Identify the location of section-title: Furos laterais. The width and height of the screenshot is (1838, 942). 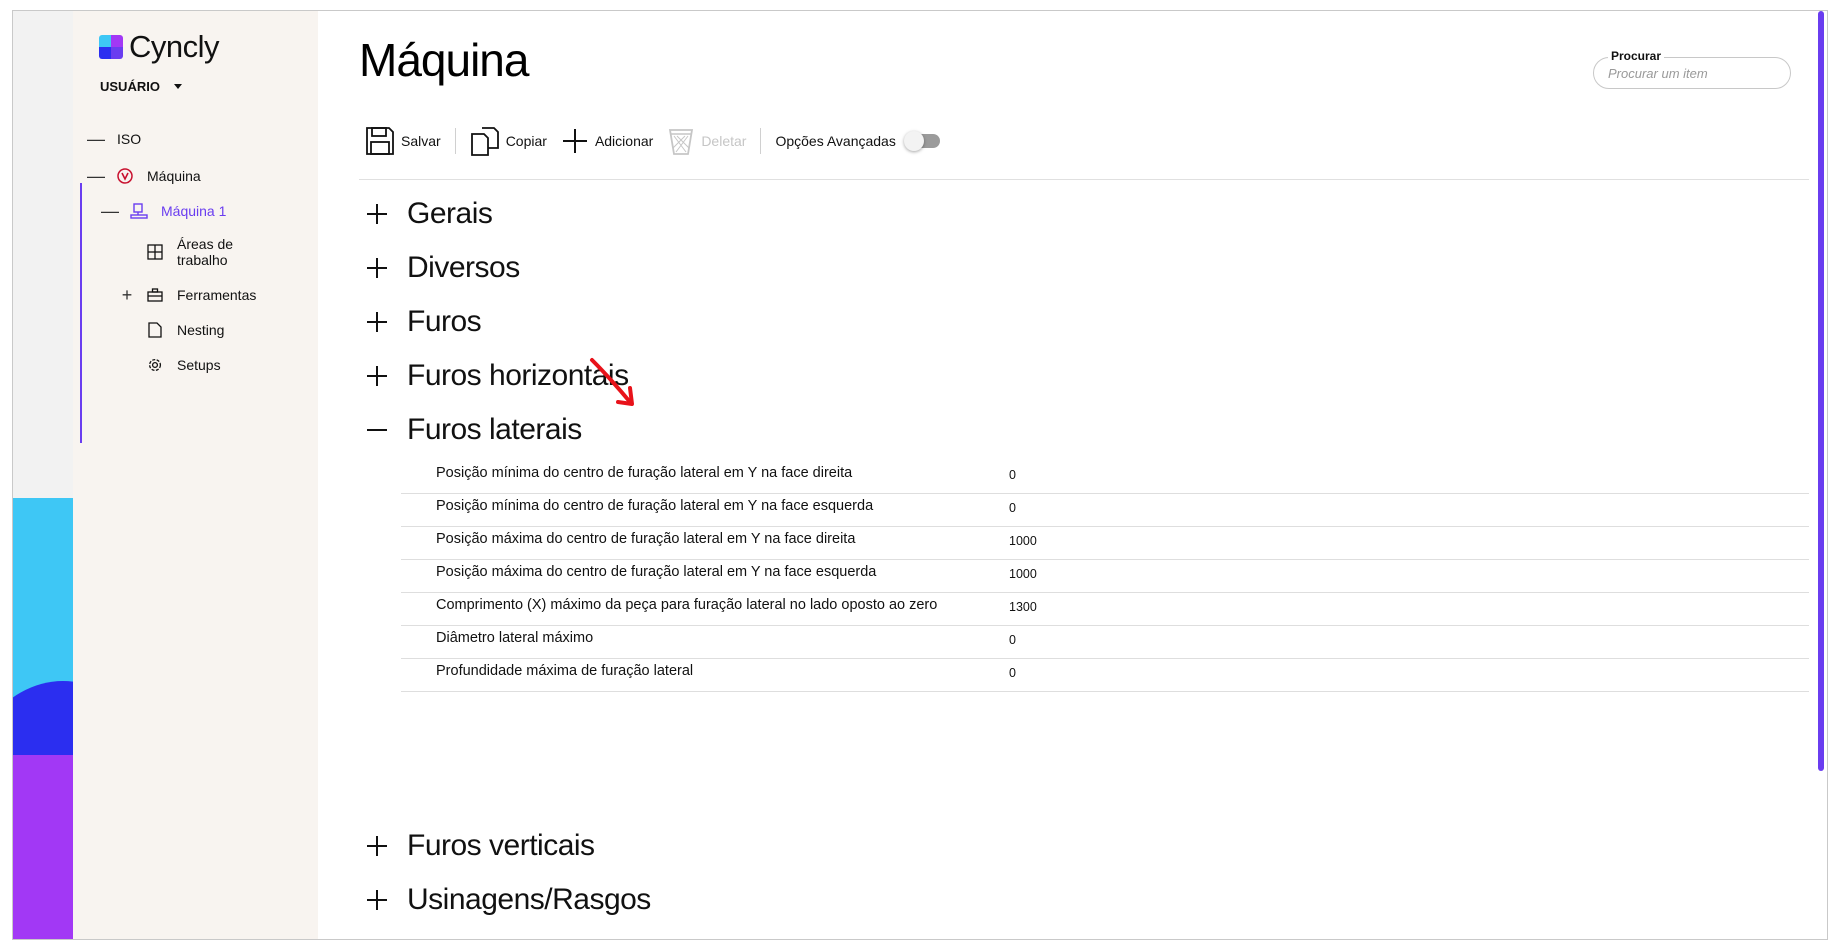
(494, 429).